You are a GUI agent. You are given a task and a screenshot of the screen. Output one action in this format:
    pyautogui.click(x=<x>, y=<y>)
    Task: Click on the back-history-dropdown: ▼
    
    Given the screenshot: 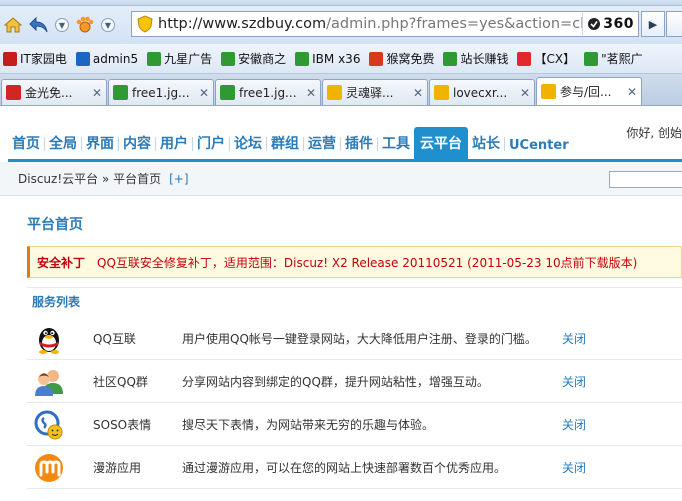 What is the action you would take?
    pyautogui.click(x=62, y=25)
    